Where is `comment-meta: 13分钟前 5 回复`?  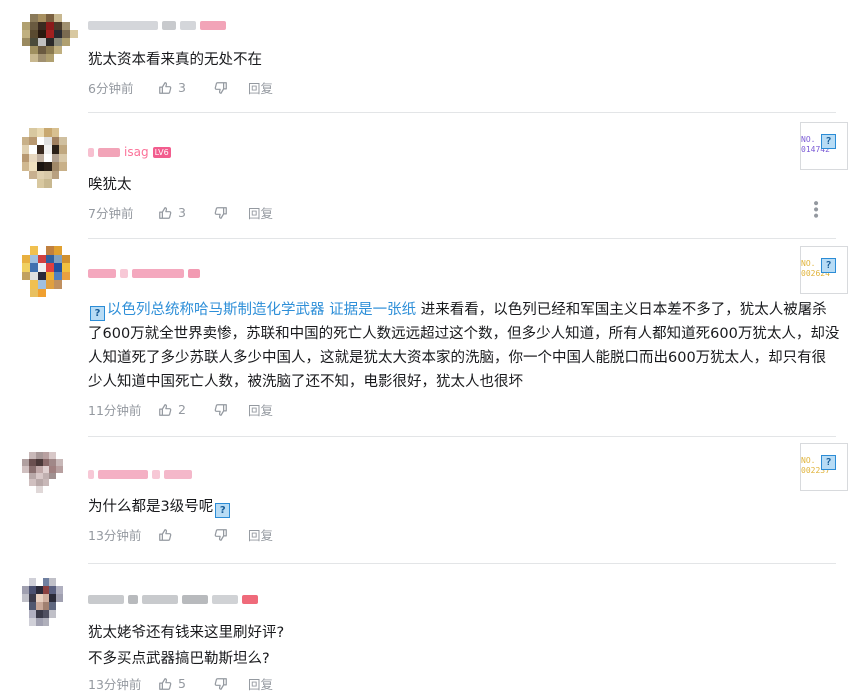 comment-meta: 13分钟前 5 回复 is located at coordinates (180, 683).